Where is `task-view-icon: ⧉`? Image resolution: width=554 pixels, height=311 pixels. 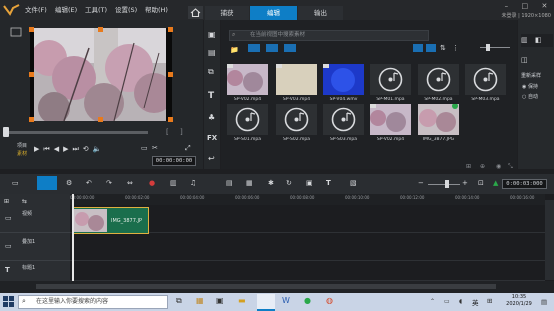 task-view-icon: ⧉ is located at coordinates (179, 301).